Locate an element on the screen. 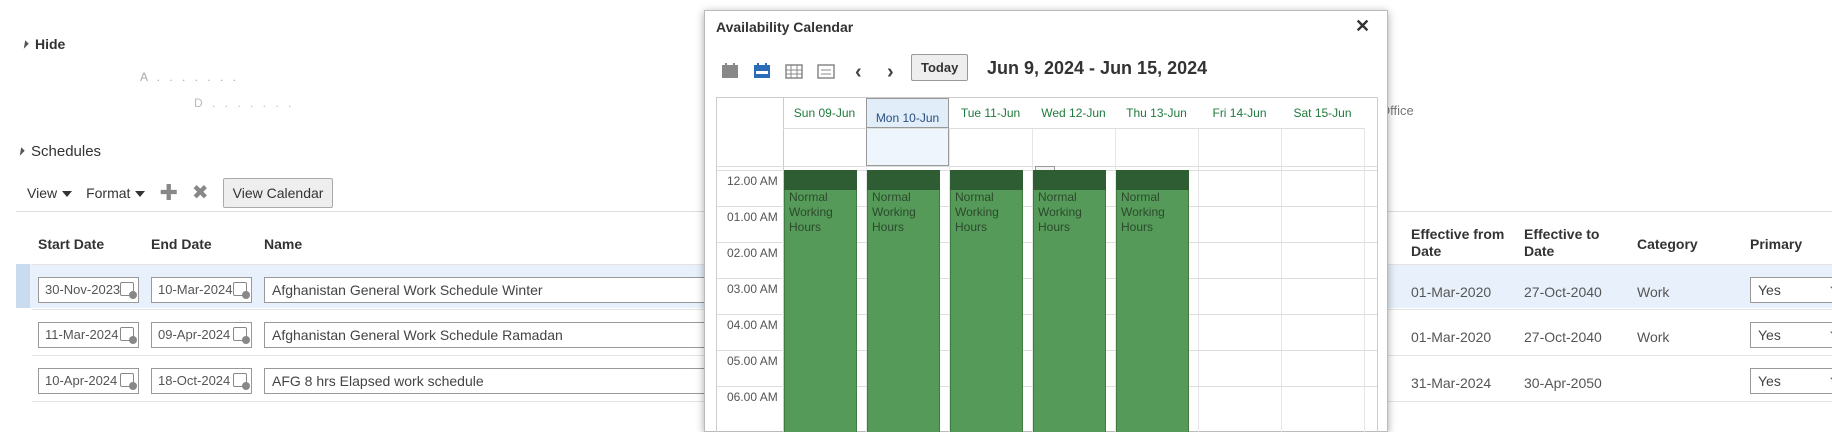 The image size is (1832, 432). start-date-value: 10-Apr-2024 is located at coordinates (81, 380).